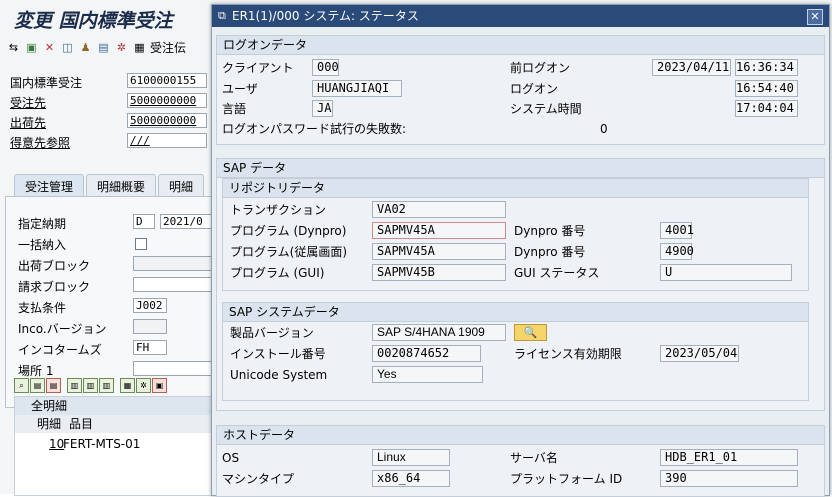 The height and width of the screenshot is (497, 832). What do you see at coordinates (550, 252) in the screenshot?
I see `dynpro-number2-label: Dynpro 番号` at bounding box center [550, 252].